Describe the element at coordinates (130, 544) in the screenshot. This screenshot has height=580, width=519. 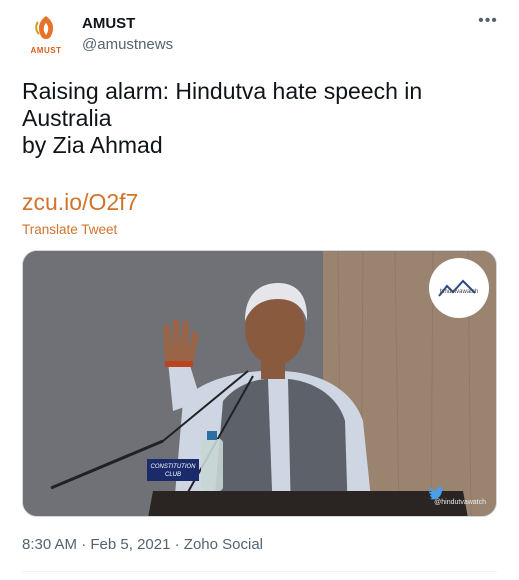
I see `tweet-date: Feb 5, 2021` at that location.